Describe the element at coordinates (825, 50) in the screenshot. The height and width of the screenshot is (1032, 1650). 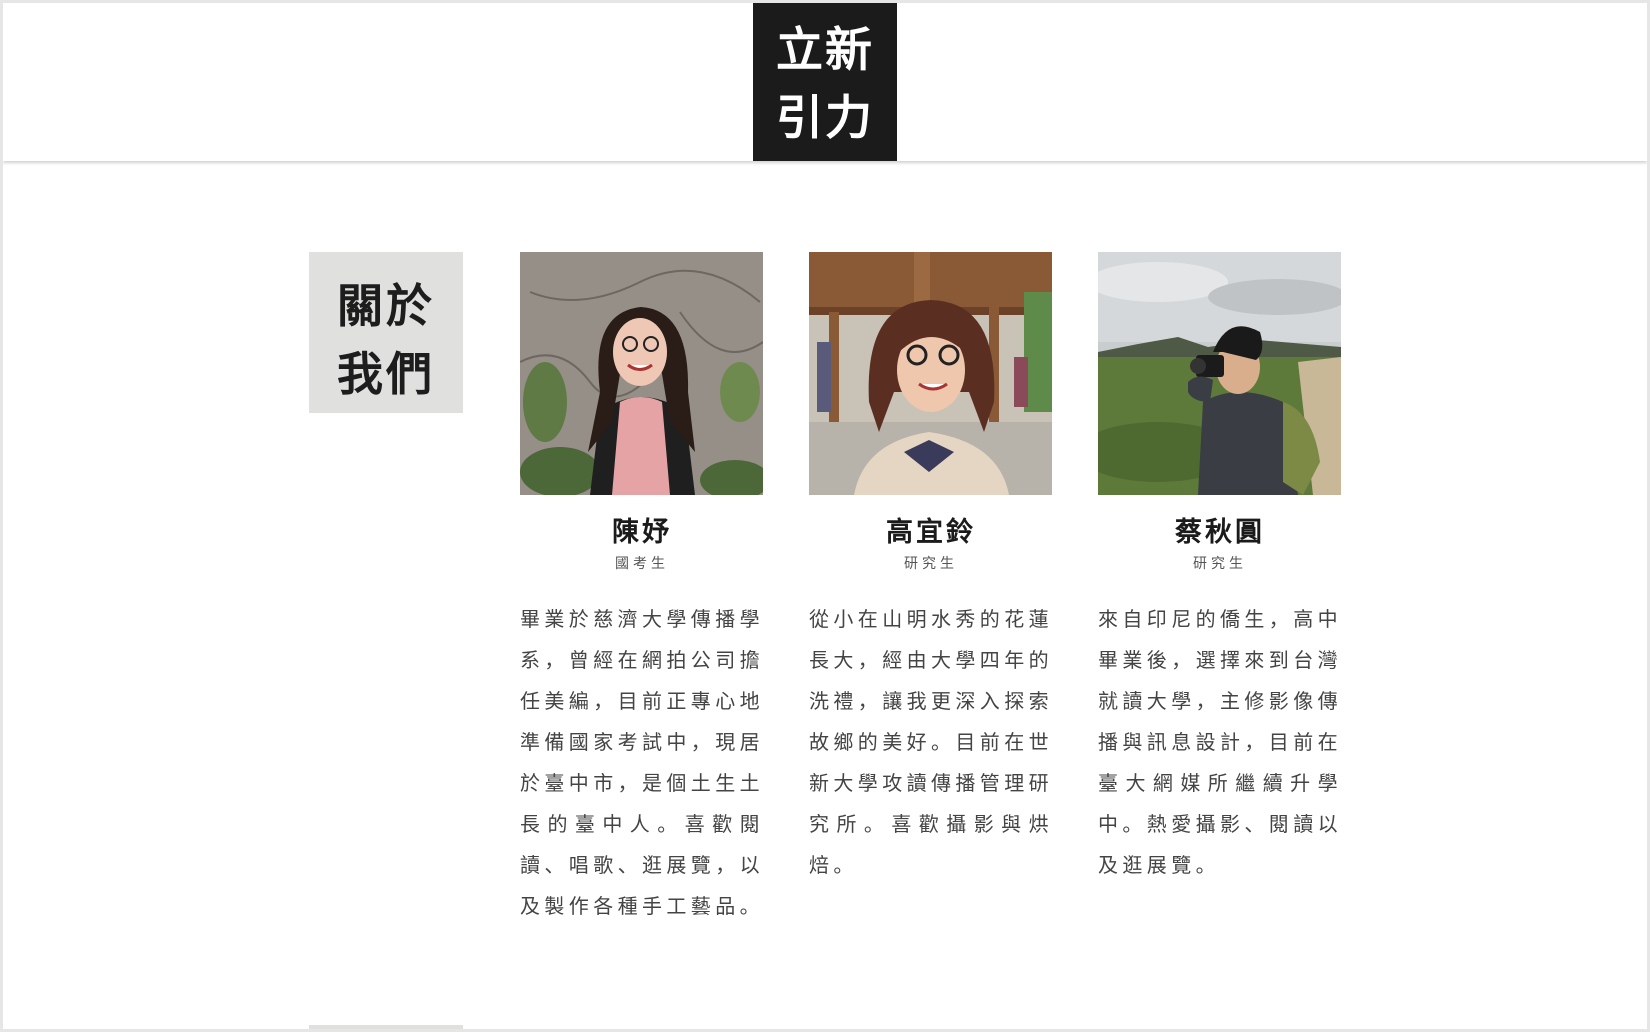
I see `logo-line-1: 立新` at that location.